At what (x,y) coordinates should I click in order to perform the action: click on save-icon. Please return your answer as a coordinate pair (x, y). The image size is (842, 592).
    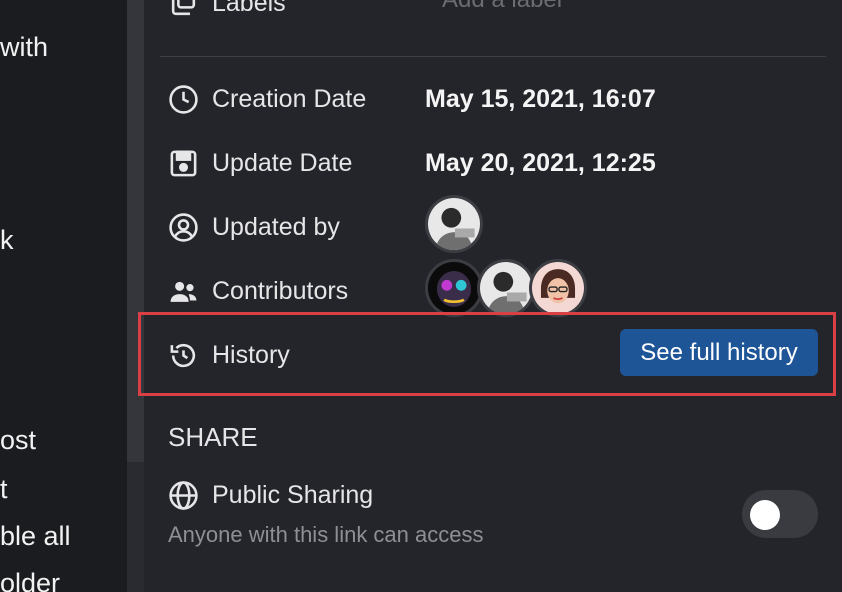
    Looking at the image, I should click on (185, 163).